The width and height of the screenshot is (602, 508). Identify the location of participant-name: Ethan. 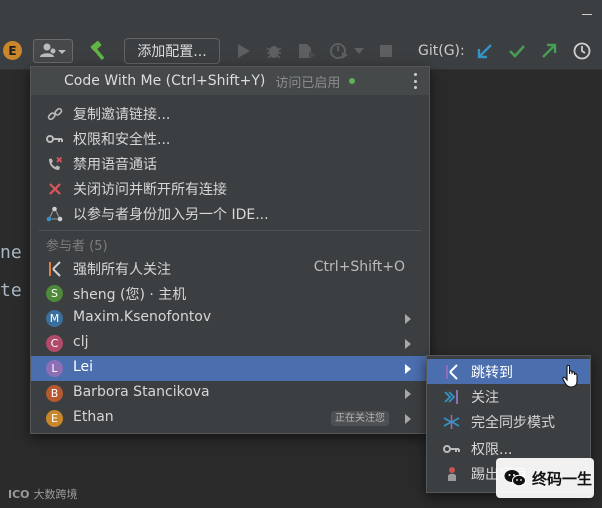
(93, 417).